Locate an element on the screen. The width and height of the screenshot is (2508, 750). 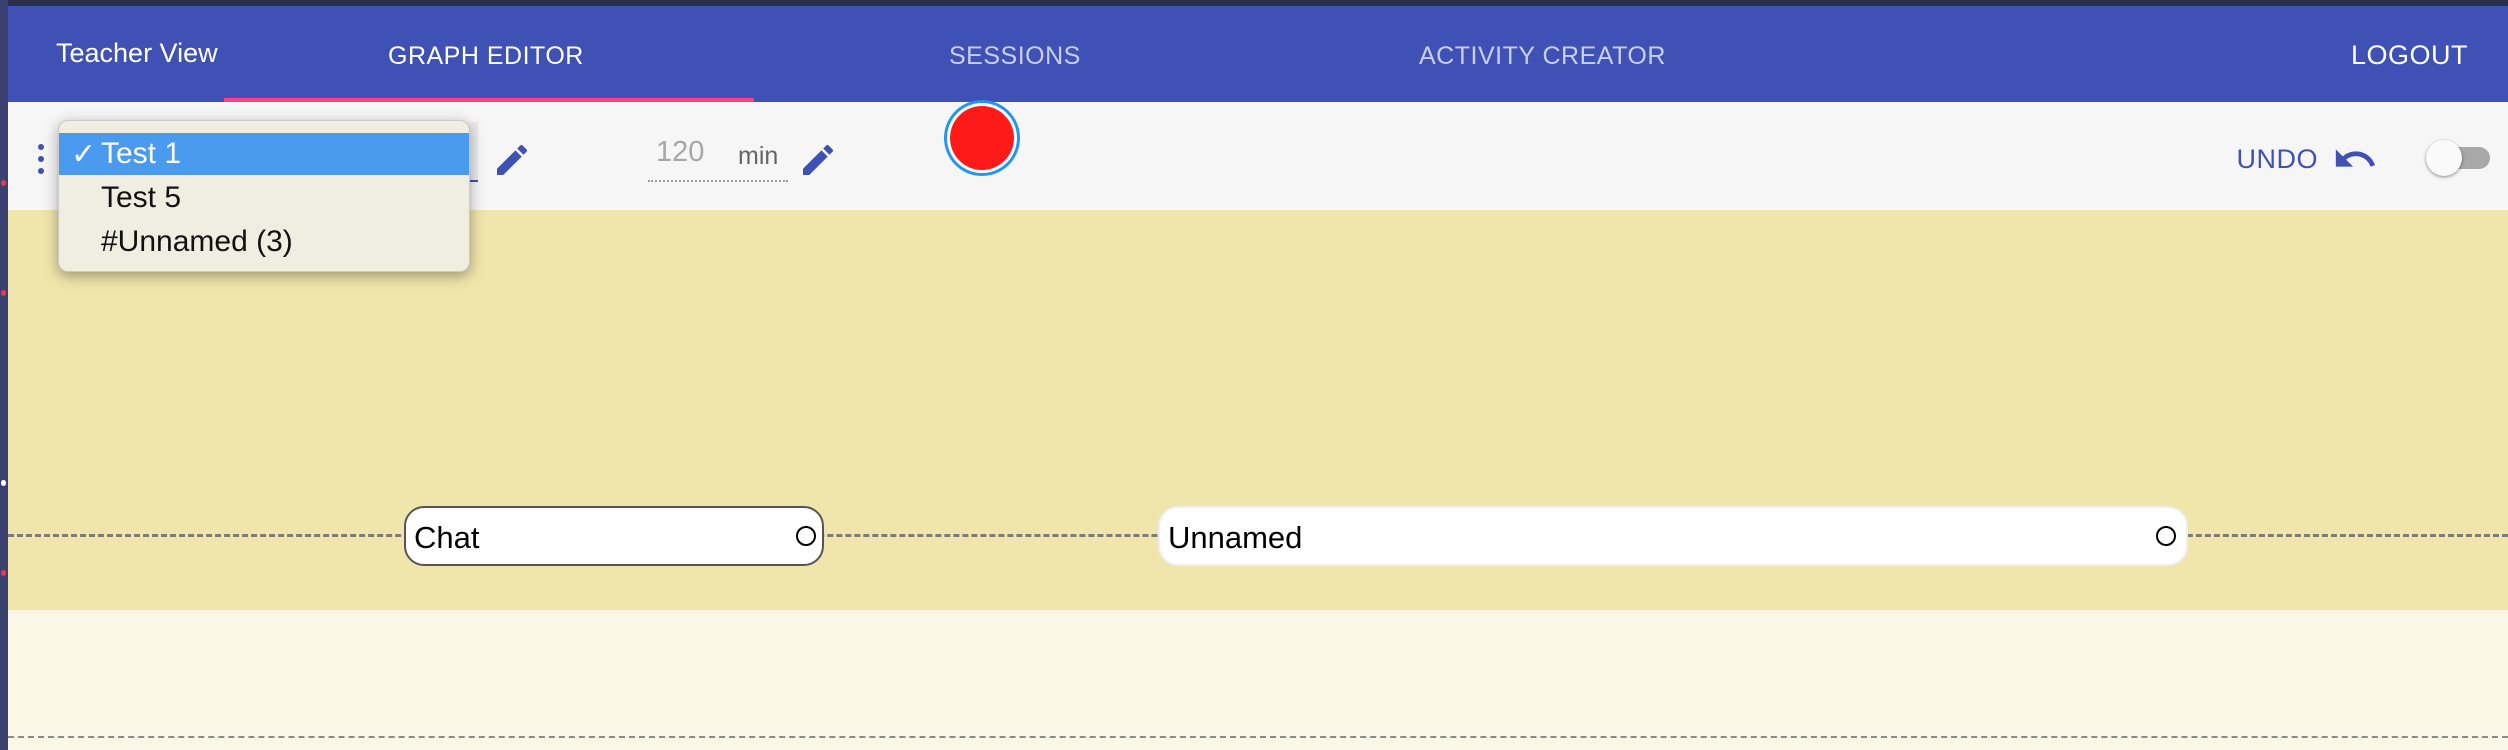
drag-handle-icon is located at coordinates (41, 162).